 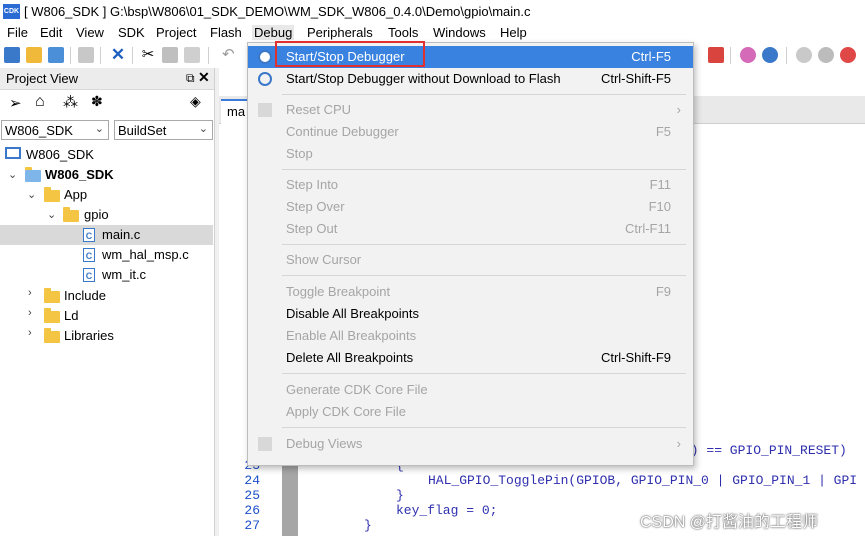 What do you see at coordinates (107, 175) in the screenshot?
I see `tree-item-project: ⌄ W806_SDK` at bounding box center [107, 175].